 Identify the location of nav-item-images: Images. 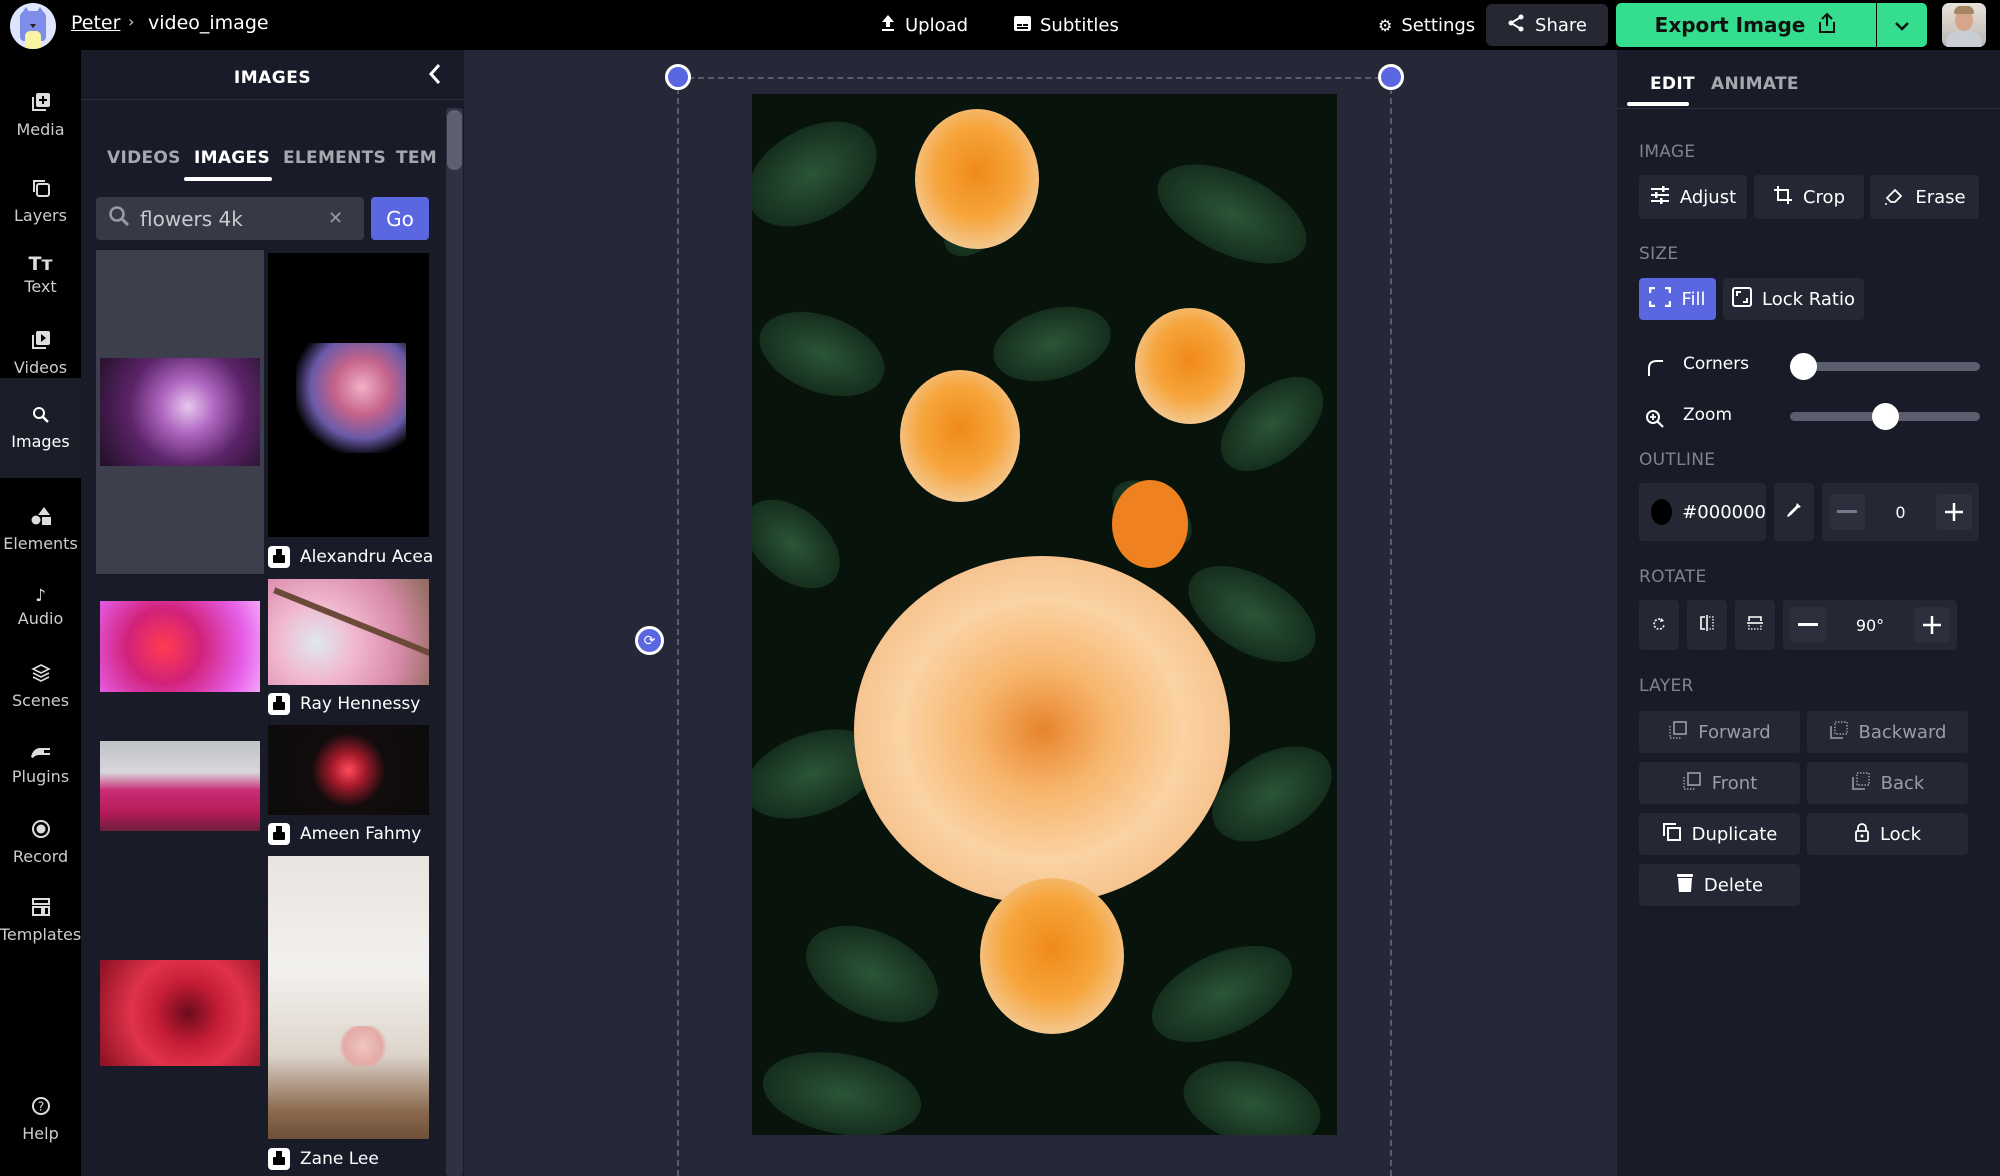
(40, 428).